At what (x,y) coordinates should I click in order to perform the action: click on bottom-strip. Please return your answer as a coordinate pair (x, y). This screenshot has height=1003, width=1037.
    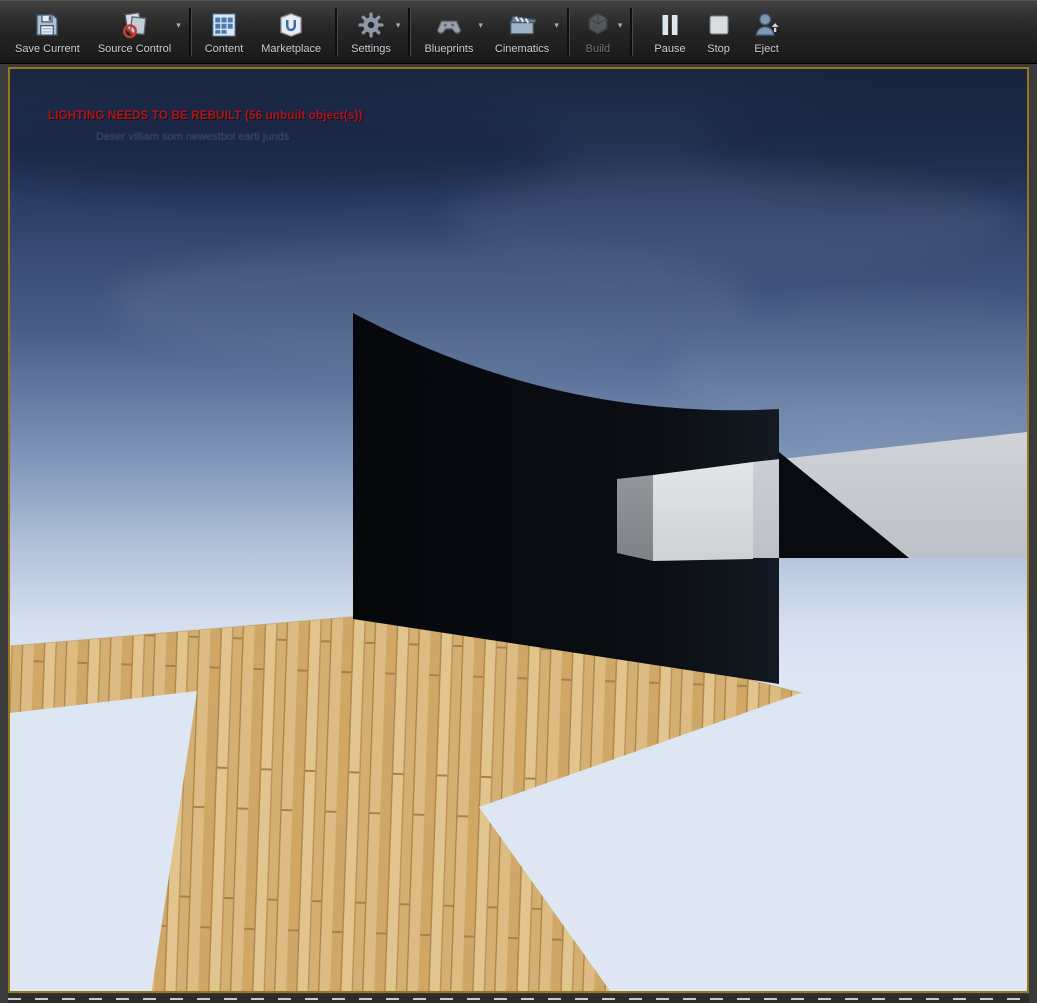
    Looking at the image, I should click on (518, 998).